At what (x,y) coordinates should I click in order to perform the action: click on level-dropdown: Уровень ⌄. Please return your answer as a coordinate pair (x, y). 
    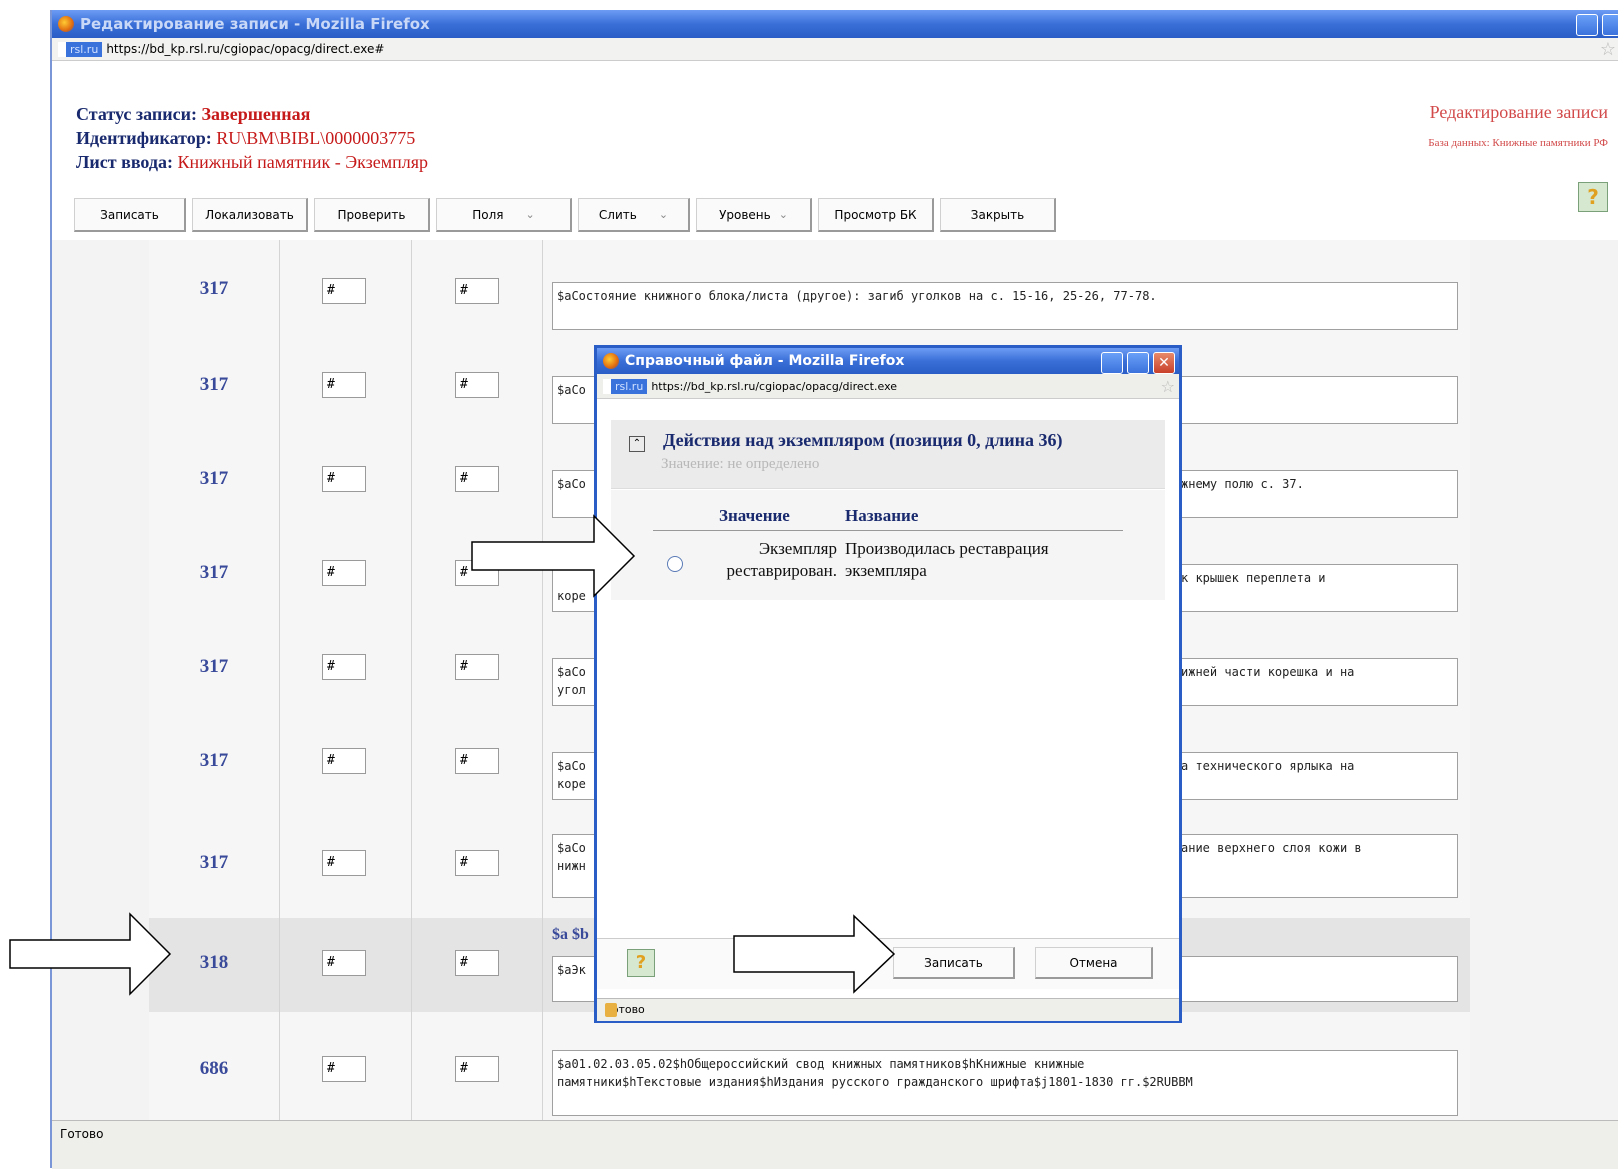
    Looking at the image, I should click on (754, 215).